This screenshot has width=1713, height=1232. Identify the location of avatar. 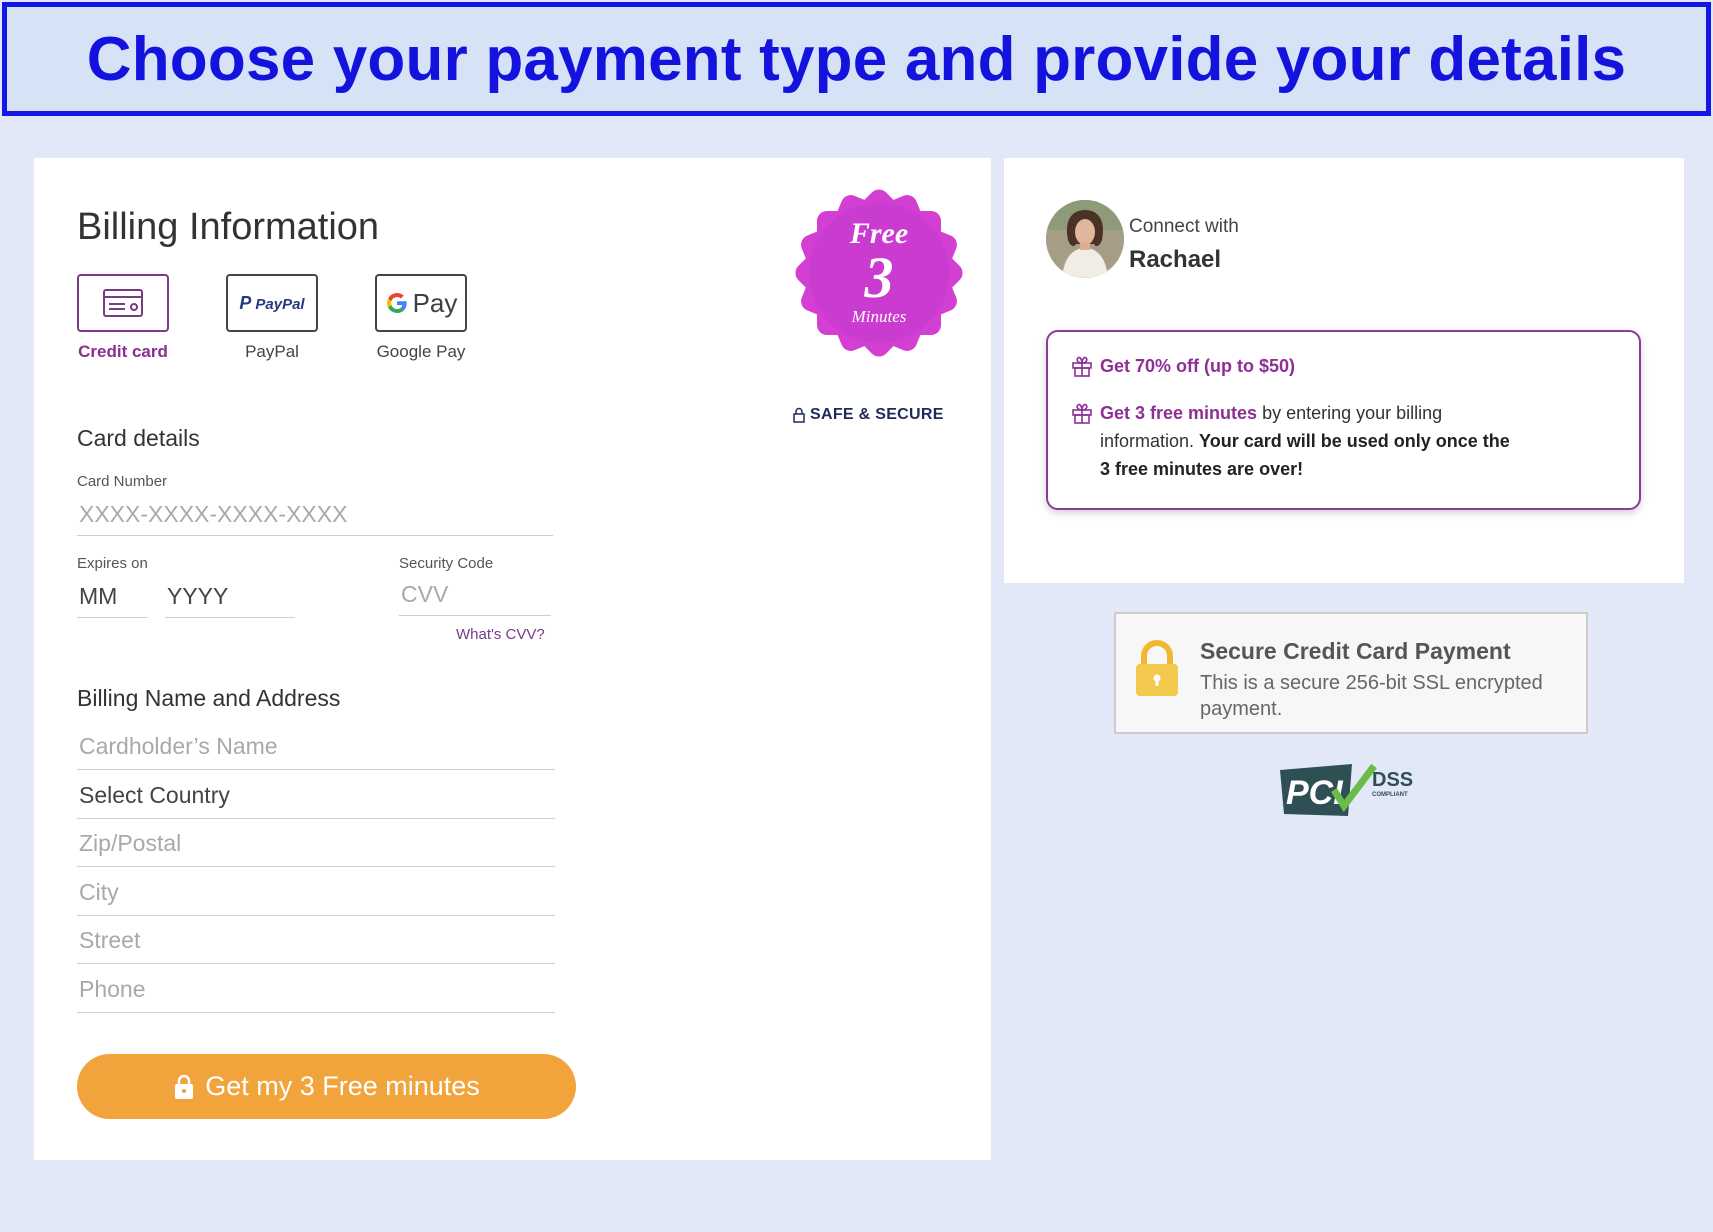
(1085, 239).